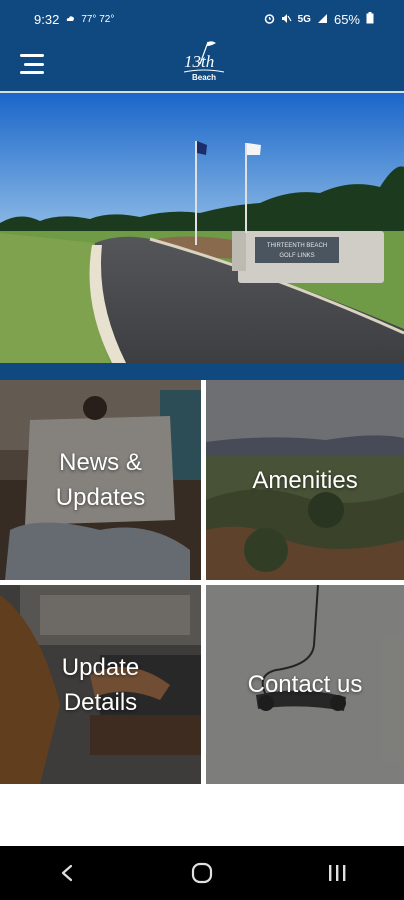 This screenshot has height=900, width=404. What do you see at coordinates (269, 19) in the screenshot?
I see `alarm-icon` at bounding box center [269, 19].